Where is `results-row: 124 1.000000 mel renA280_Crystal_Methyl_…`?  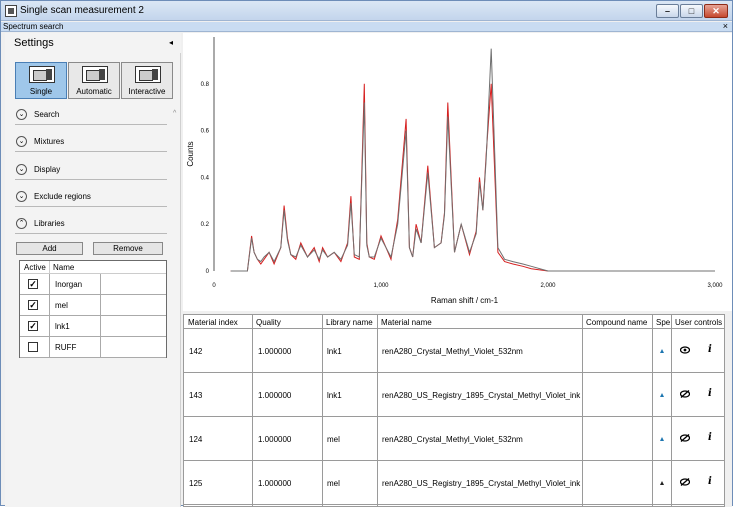
results-row: 124 1.000000 mel renA280_Crystal_Methyl_… is located at coordinates (454, 439).